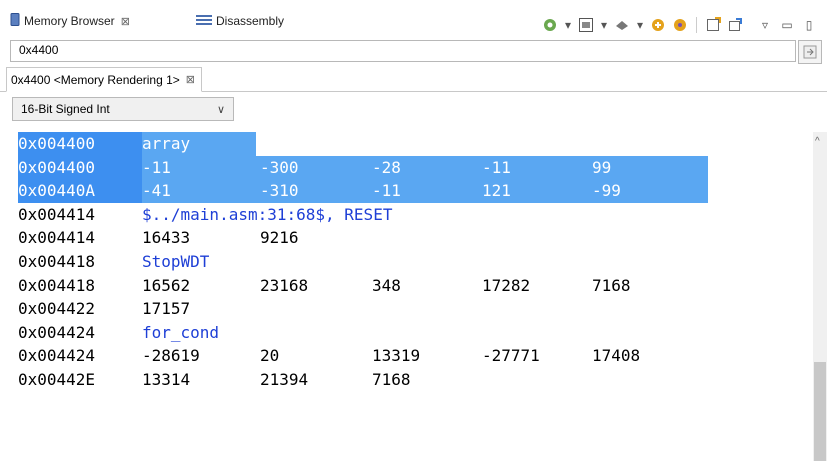  What do you see at coordinates (820, 296) in the screenshot?
I see `vertical-scrollbar: ^` at bounding box center [820, 296].